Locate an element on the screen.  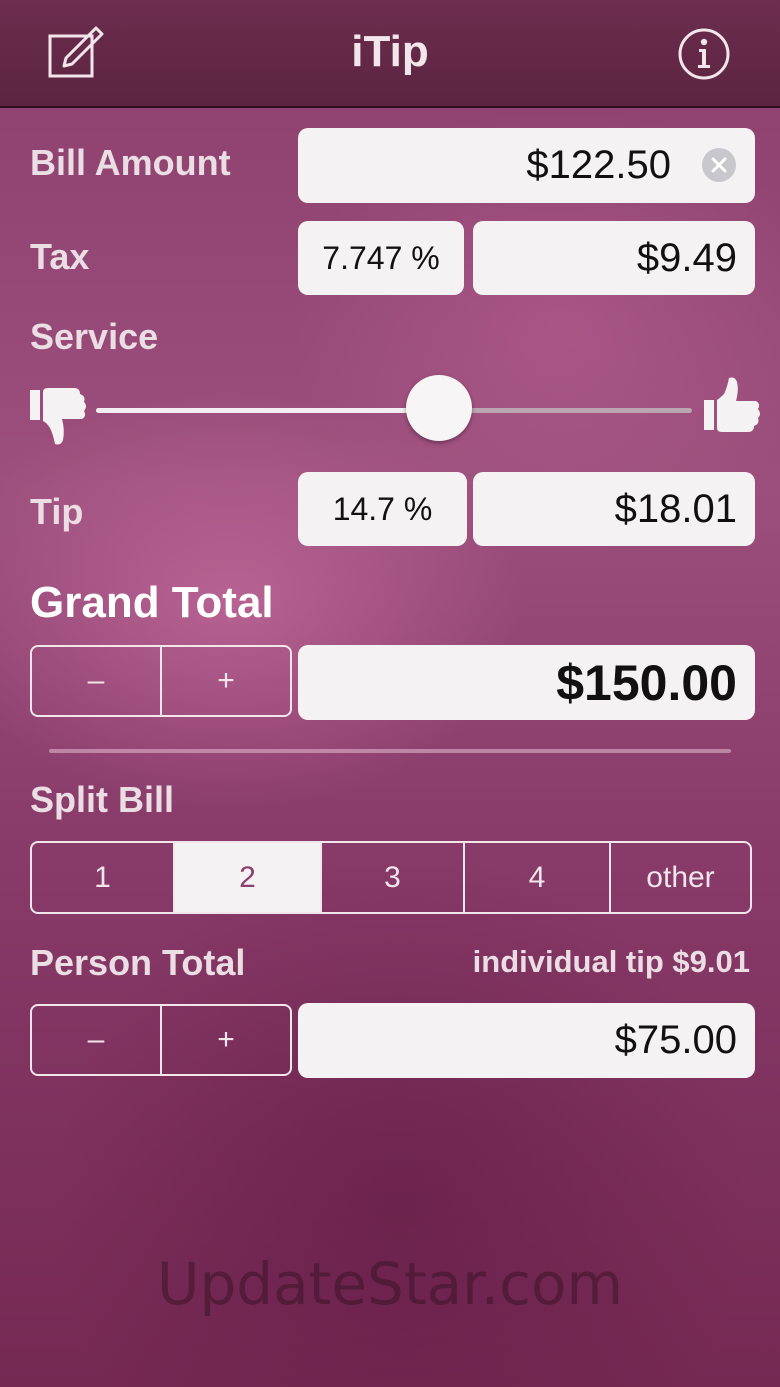
person-total-stepper: – + is located at coordinates (161, 1040).